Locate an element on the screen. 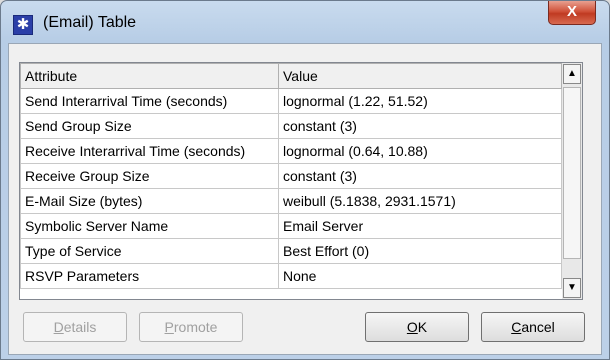  table-row: Type of Service Best Effort (0) is located at coordinates (291, 251).